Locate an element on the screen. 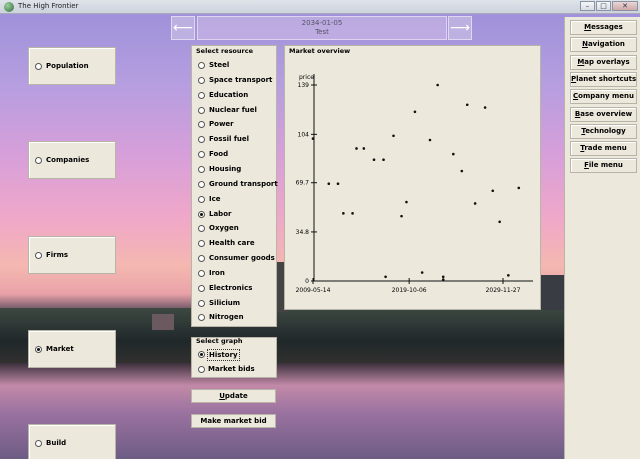 The width and height of the screenshot is (640, 459). resource-option-electronics: Electronics is located at coordinates (238, 289).